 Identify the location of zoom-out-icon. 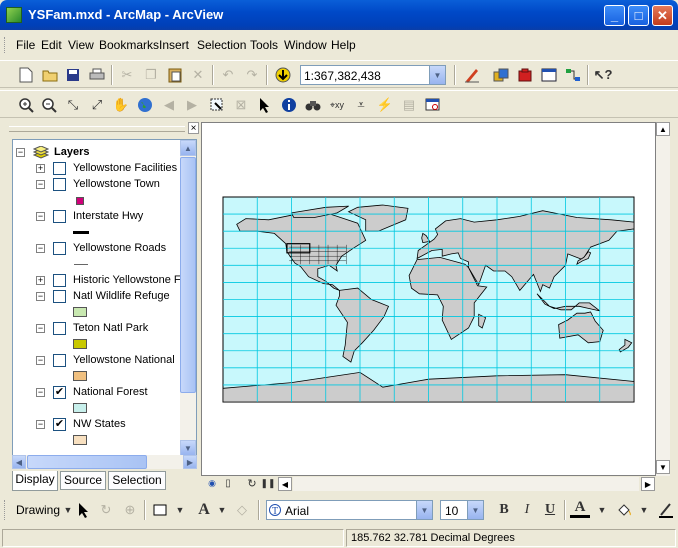
(49, 105).